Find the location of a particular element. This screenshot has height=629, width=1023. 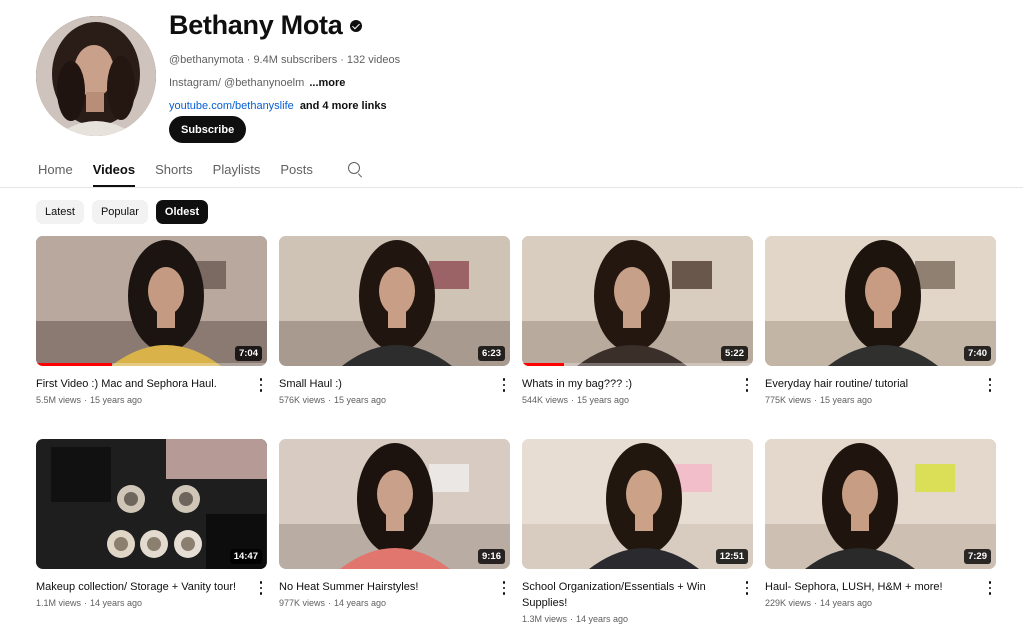

subscriber-count: 9.4M subscribers is located at coordinates (295, 60).